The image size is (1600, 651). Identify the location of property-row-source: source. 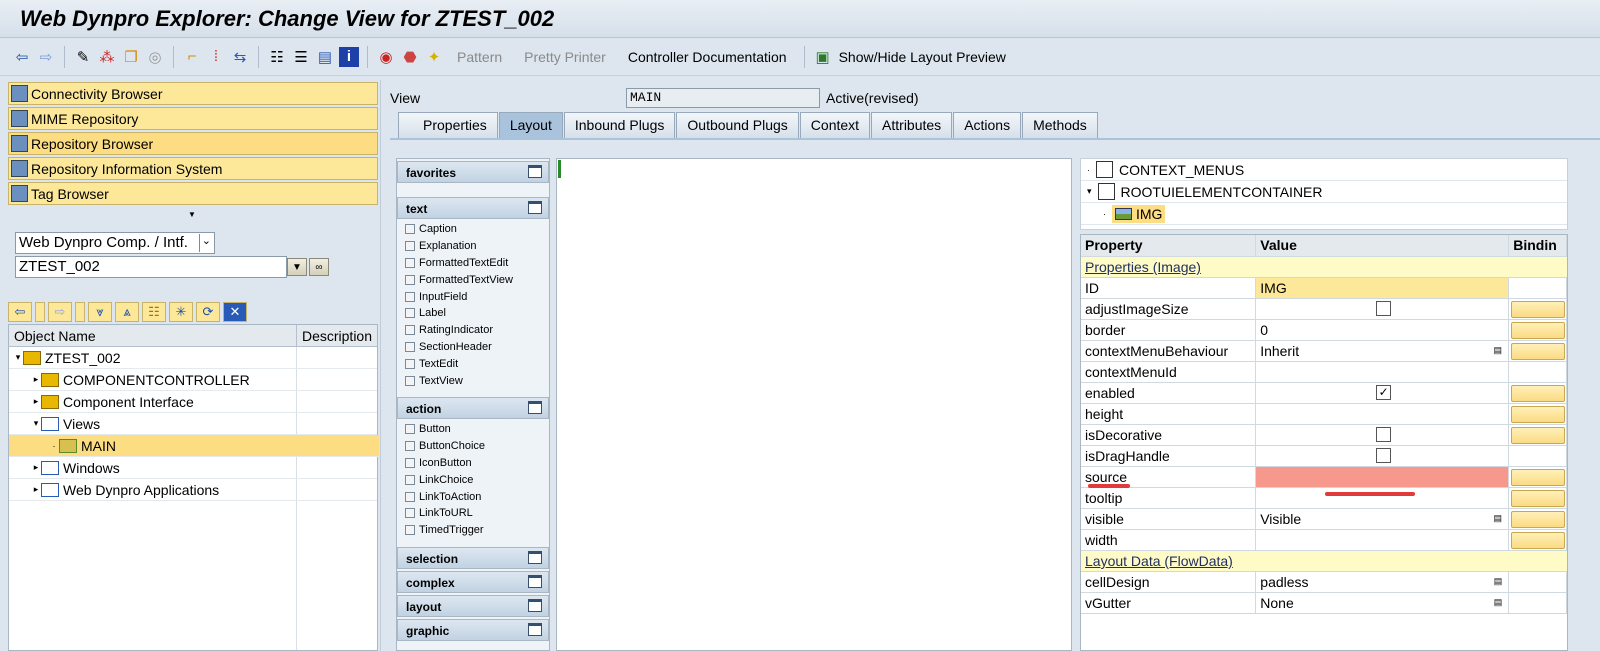
(1324, 477).